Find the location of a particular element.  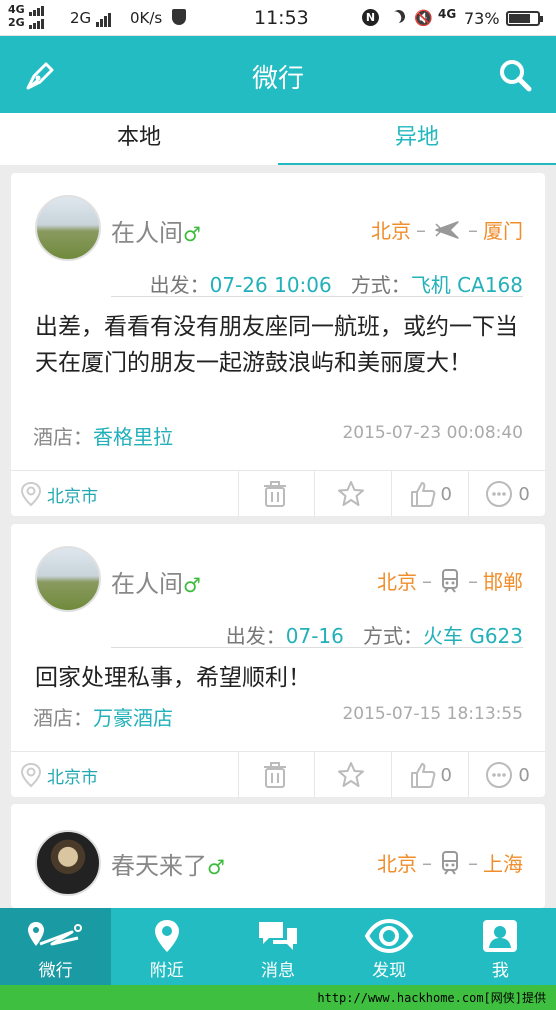

post-time: 2015-07-15 18:13:55 is located at coordinates (432, 714).